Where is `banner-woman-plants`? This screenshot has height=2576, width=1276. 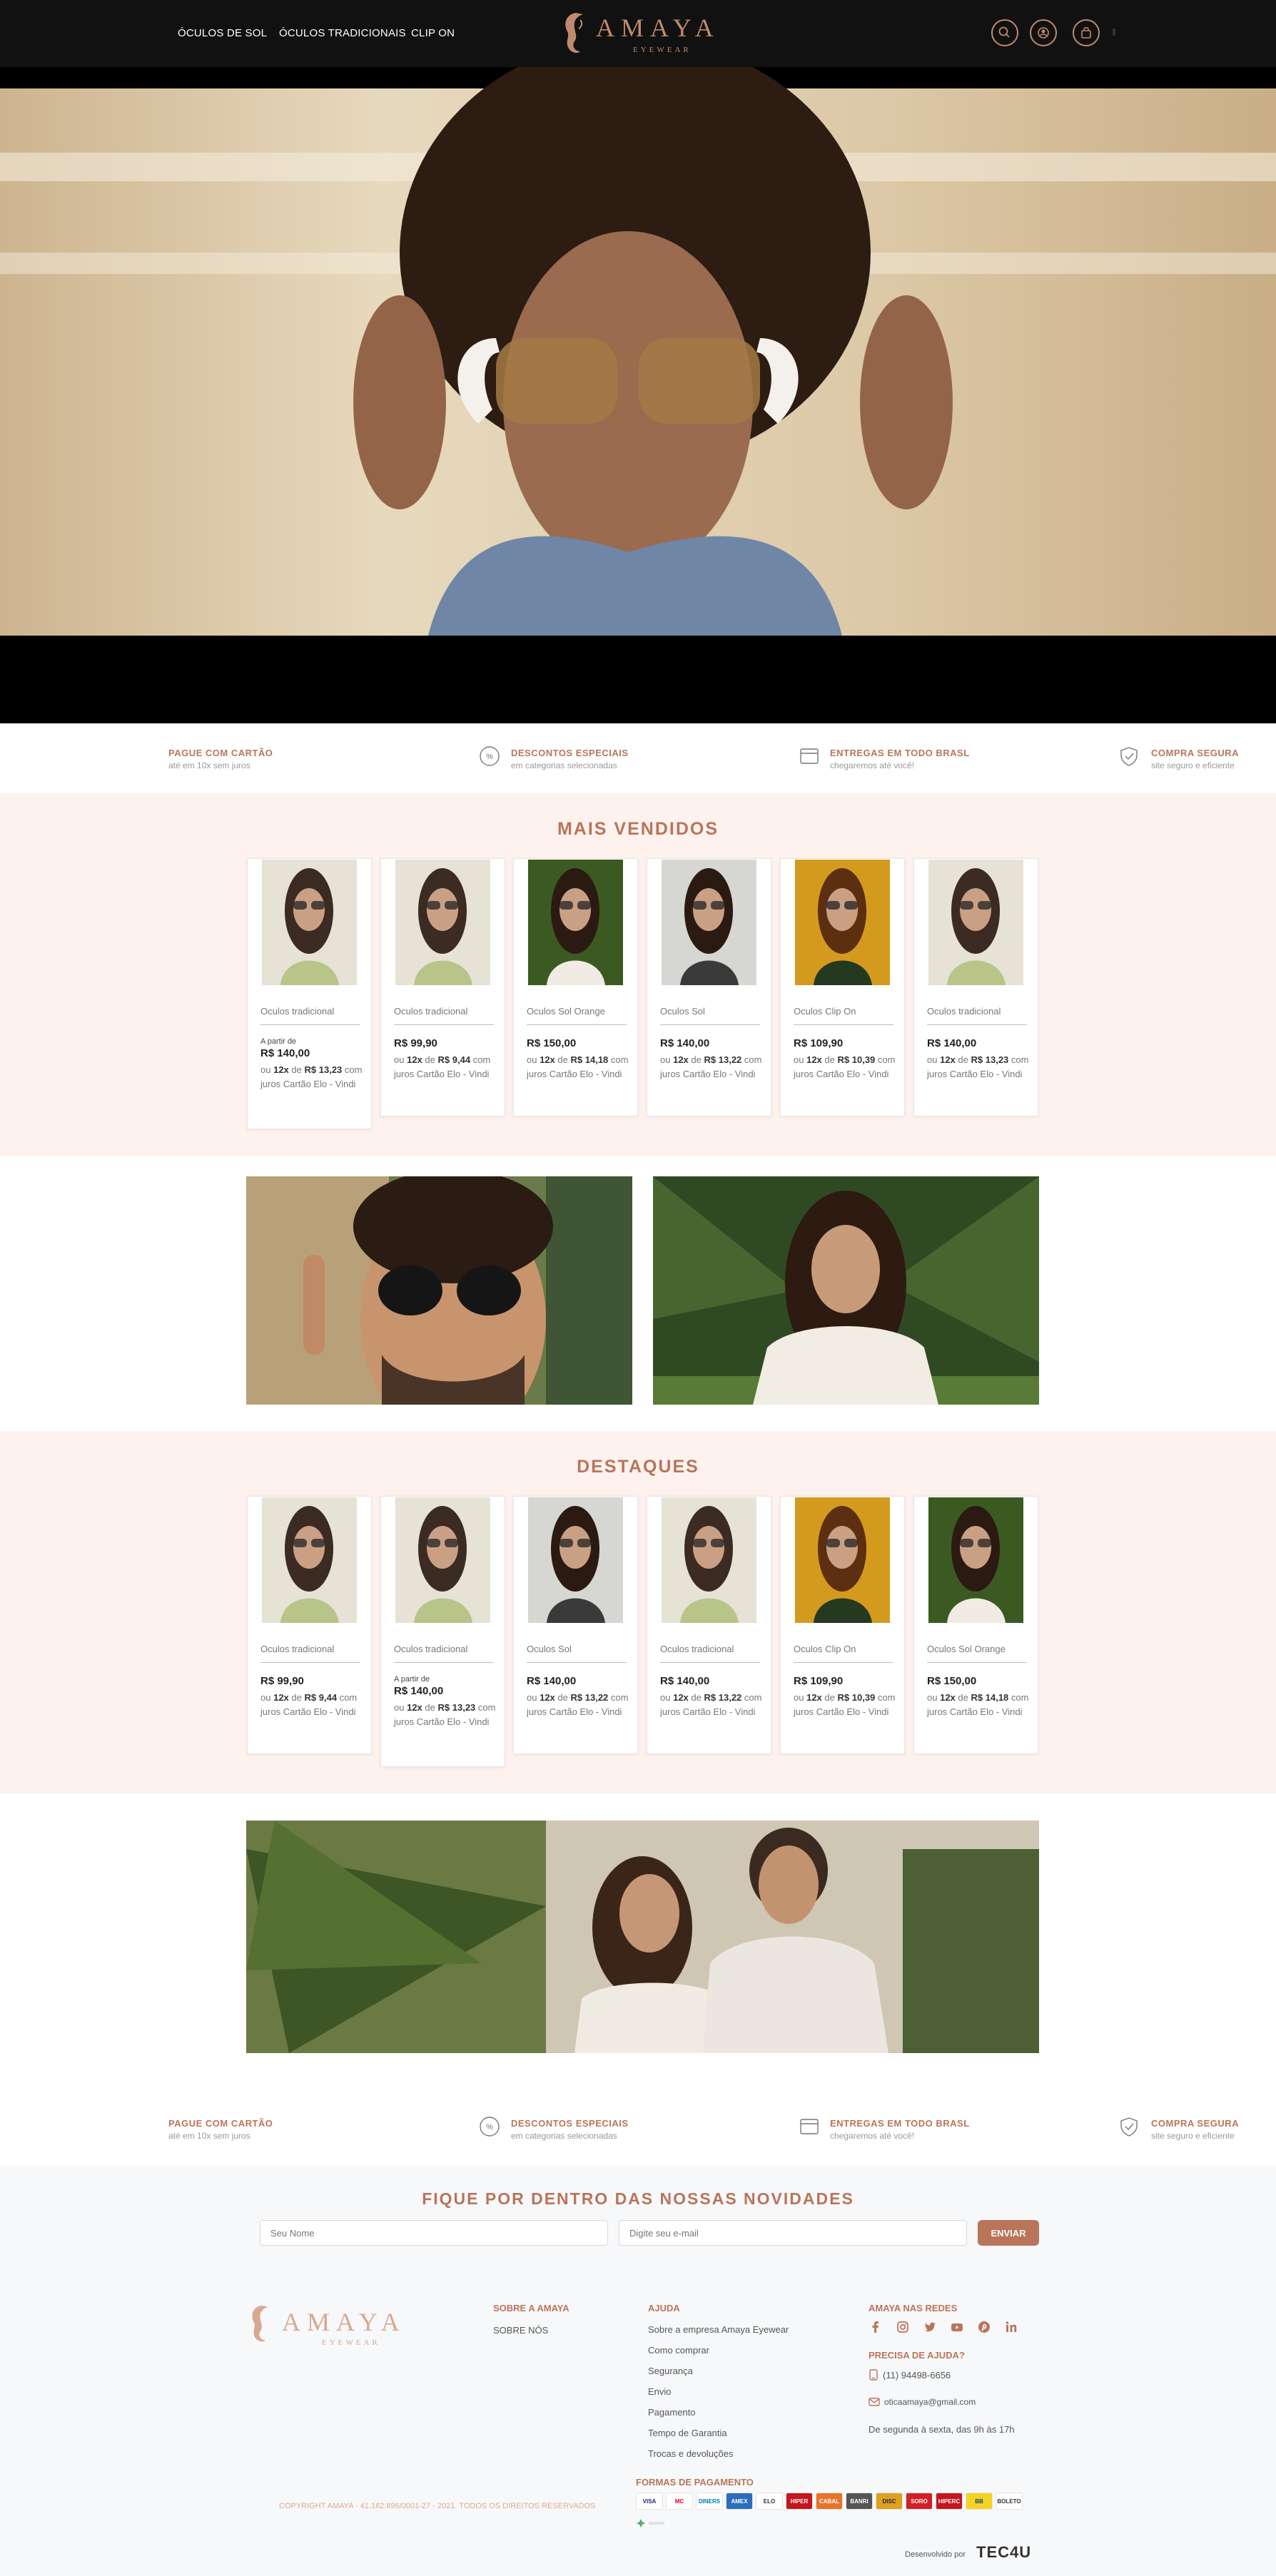 banner-woman-plants is located at coordinates (846, 1290).